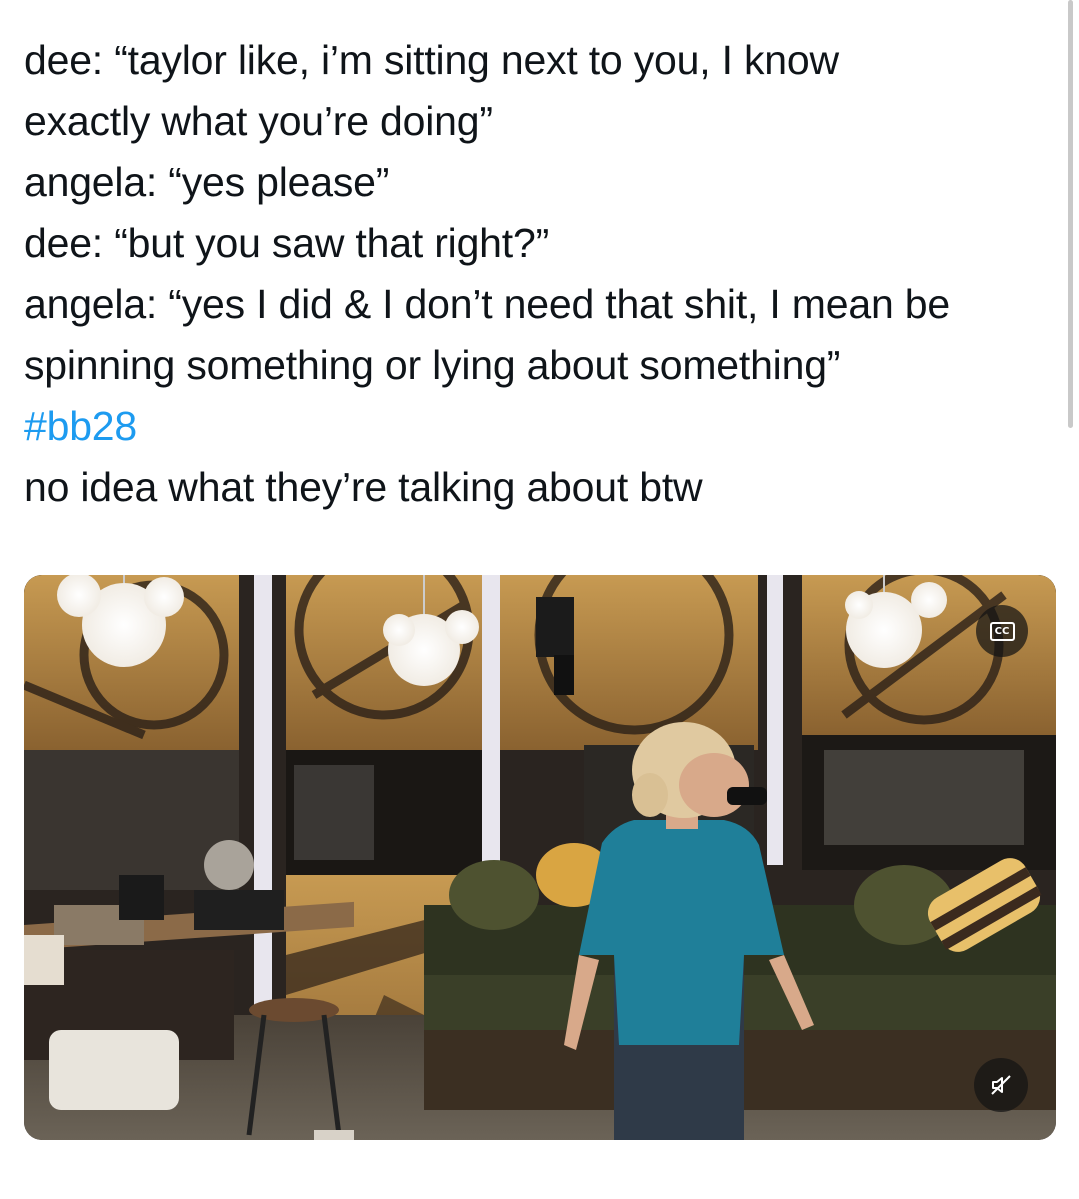 Image resolution: width=1079 pixels, height=1199 pixels. Describe the element at coordinates (258, 121) in the screenshot. I see `tweet-line: exactly what you’re doing”` at that location.